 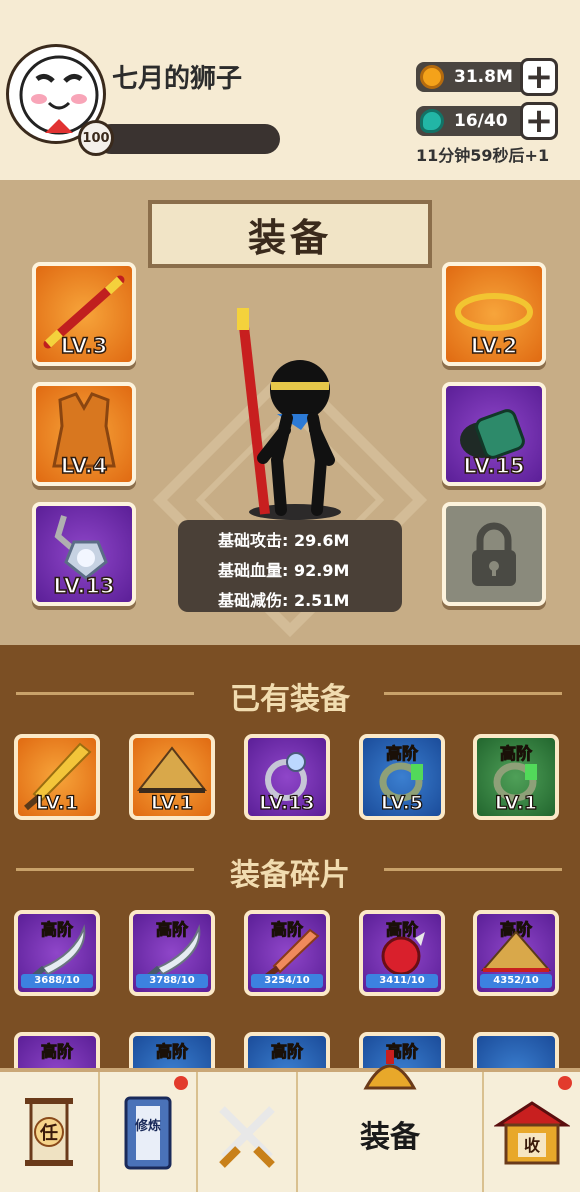 I want to click on owned-item: 高阶 LV.1, so click(x=516, y=777).